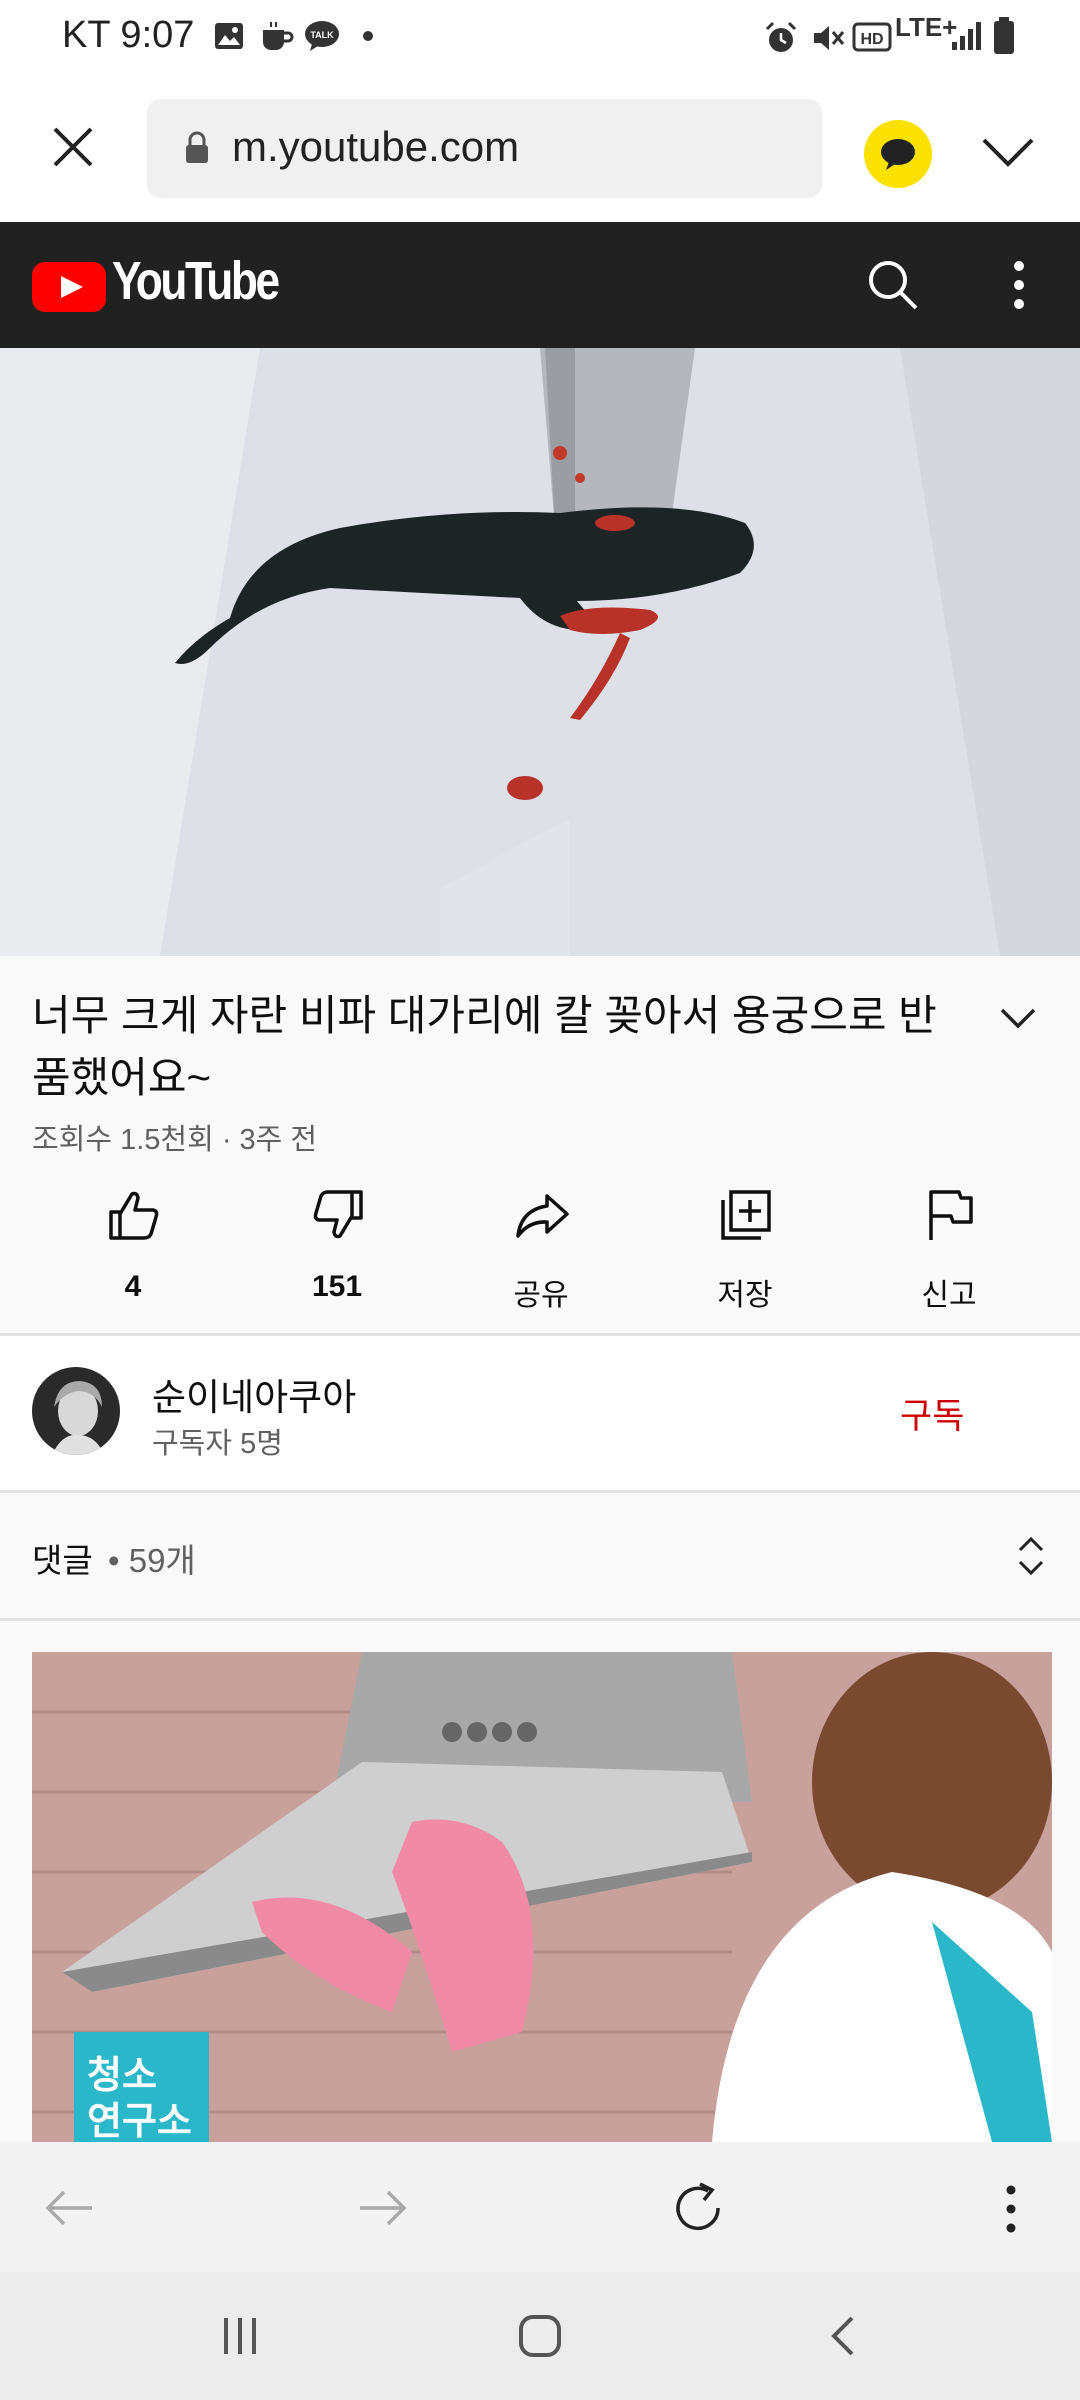 The height and width of the screenshot is (2400, 1080). What do you see at coordinates (128, 35) in the screenshot?
I see `status-carrier-time: KT 9:07` at bounding box center [128, 35].